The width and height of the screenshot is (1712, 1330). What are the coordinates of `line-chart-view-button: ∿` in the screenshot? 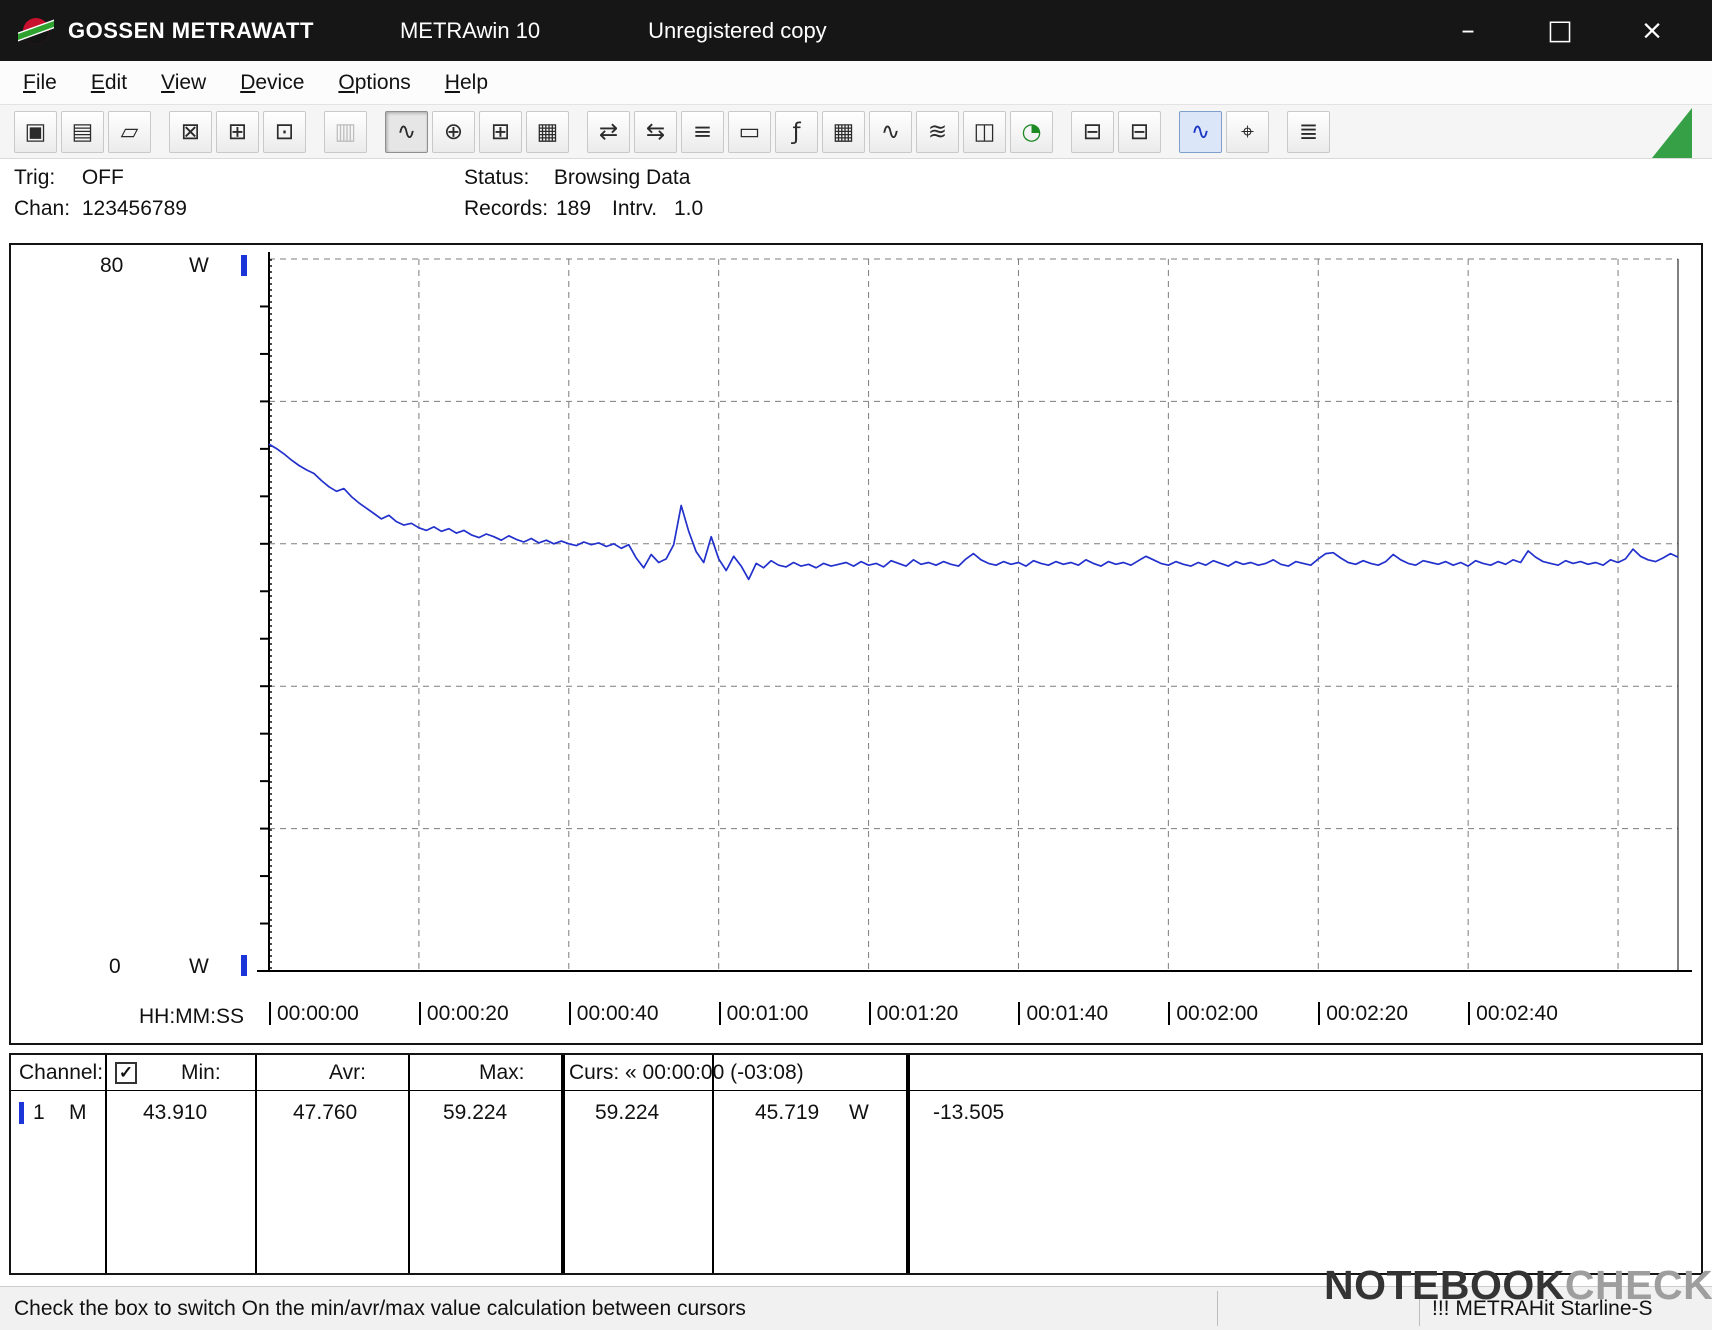 It's located at (406, 131).